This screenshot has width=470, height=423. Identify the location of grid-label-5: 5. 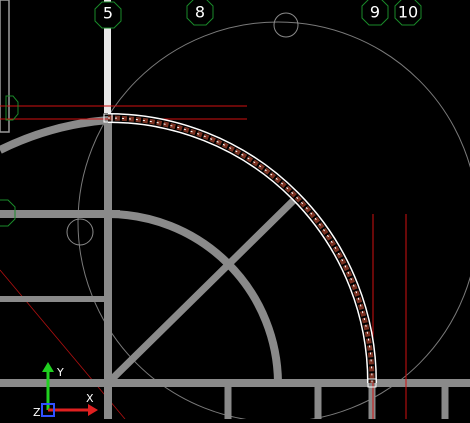
(108, 13).